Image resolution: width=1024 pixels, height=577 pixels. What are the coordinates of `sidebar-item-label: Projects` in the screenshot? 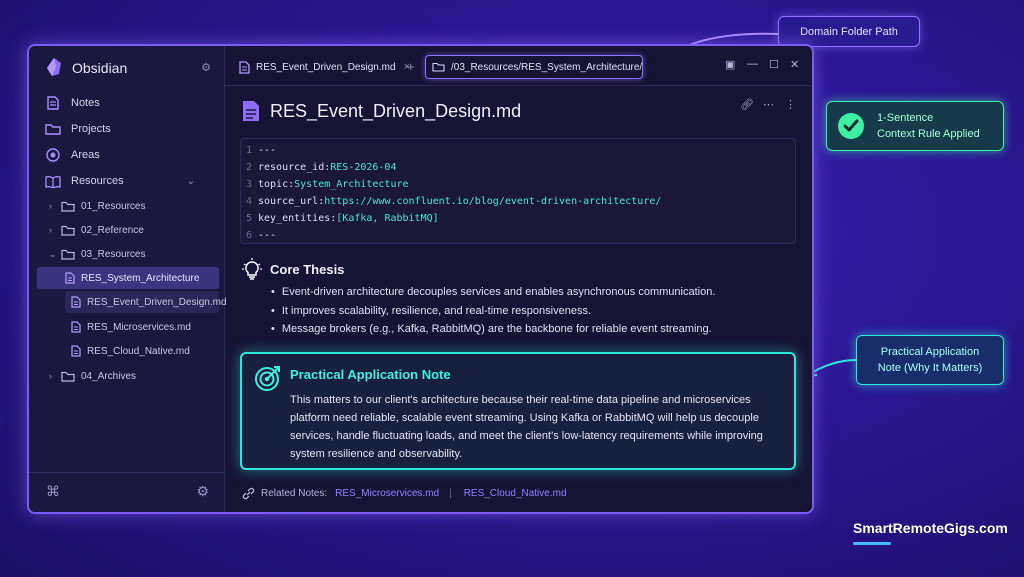 It's located at (91, 129).